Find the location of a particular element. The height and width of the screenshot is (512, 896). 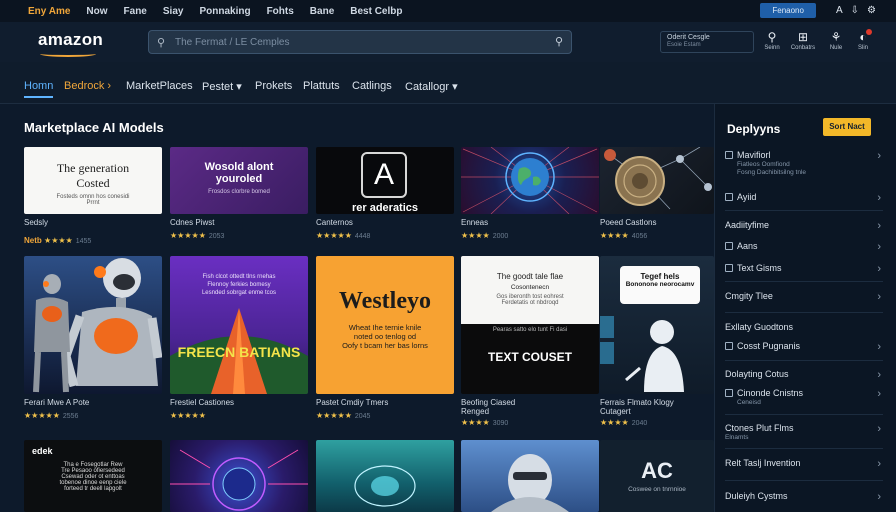

notification-dot is located at coordinates (869, 32).